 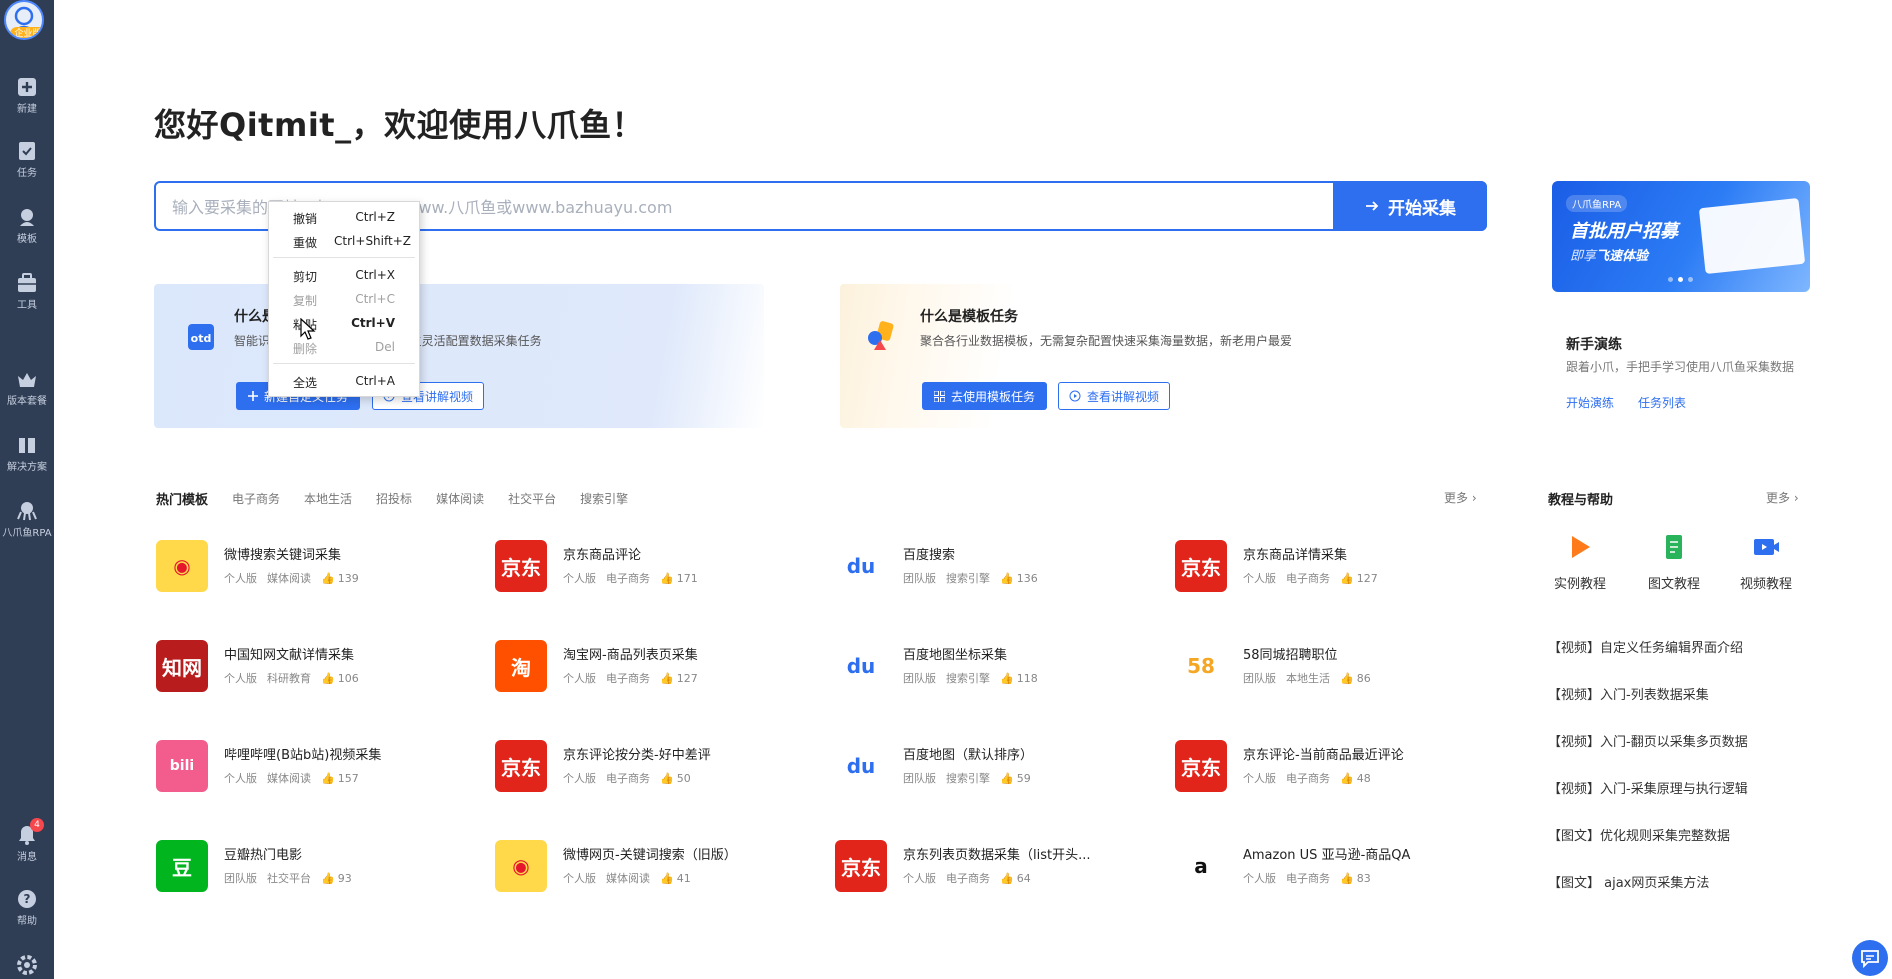 I want to click on graphic-tutorials: 图文教程, so click(x=1674, y=562).